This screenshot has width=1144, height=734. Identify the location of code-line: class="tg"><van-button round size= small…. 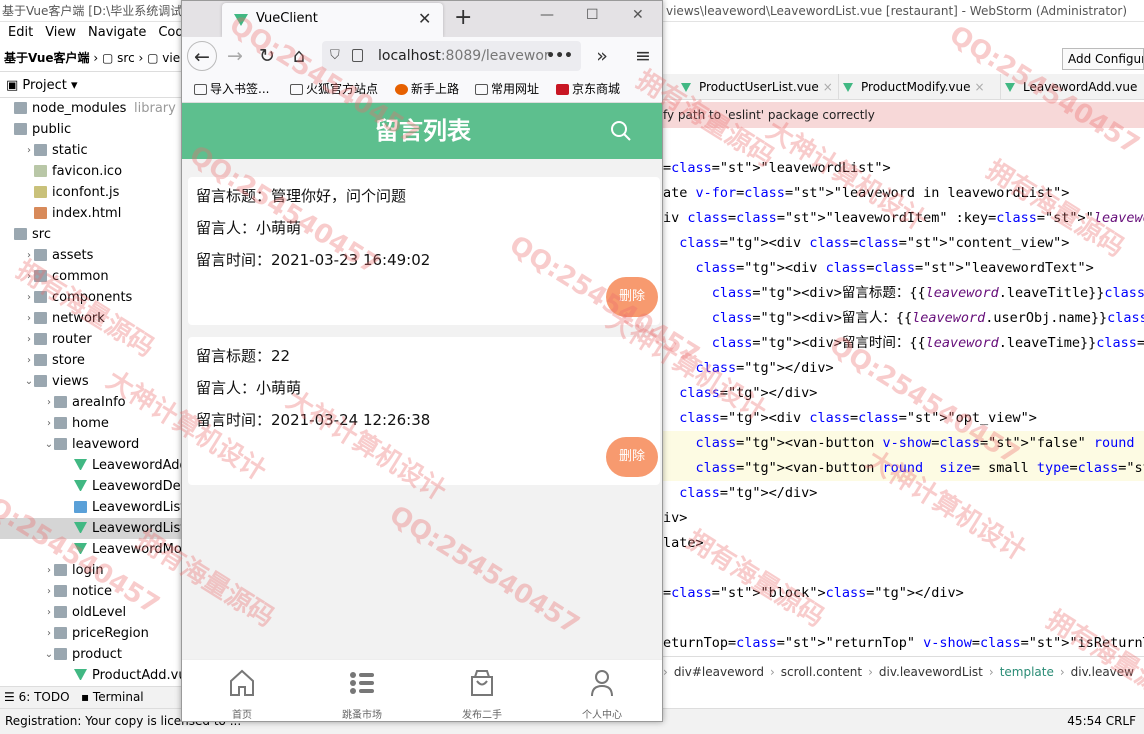
(903, 468).